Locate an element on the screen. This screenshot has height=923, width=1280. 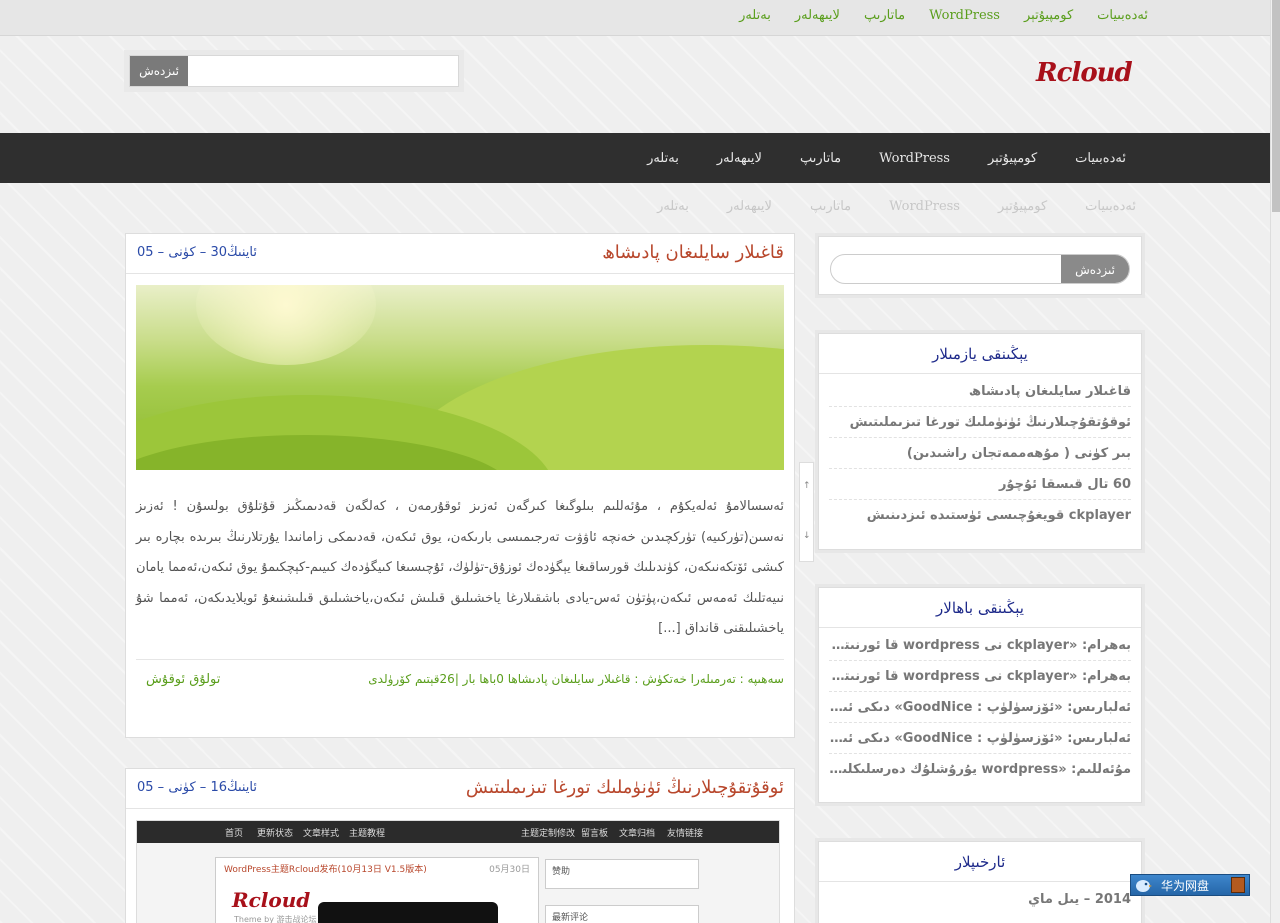
book-icon is located at coordinates (1238, 885).